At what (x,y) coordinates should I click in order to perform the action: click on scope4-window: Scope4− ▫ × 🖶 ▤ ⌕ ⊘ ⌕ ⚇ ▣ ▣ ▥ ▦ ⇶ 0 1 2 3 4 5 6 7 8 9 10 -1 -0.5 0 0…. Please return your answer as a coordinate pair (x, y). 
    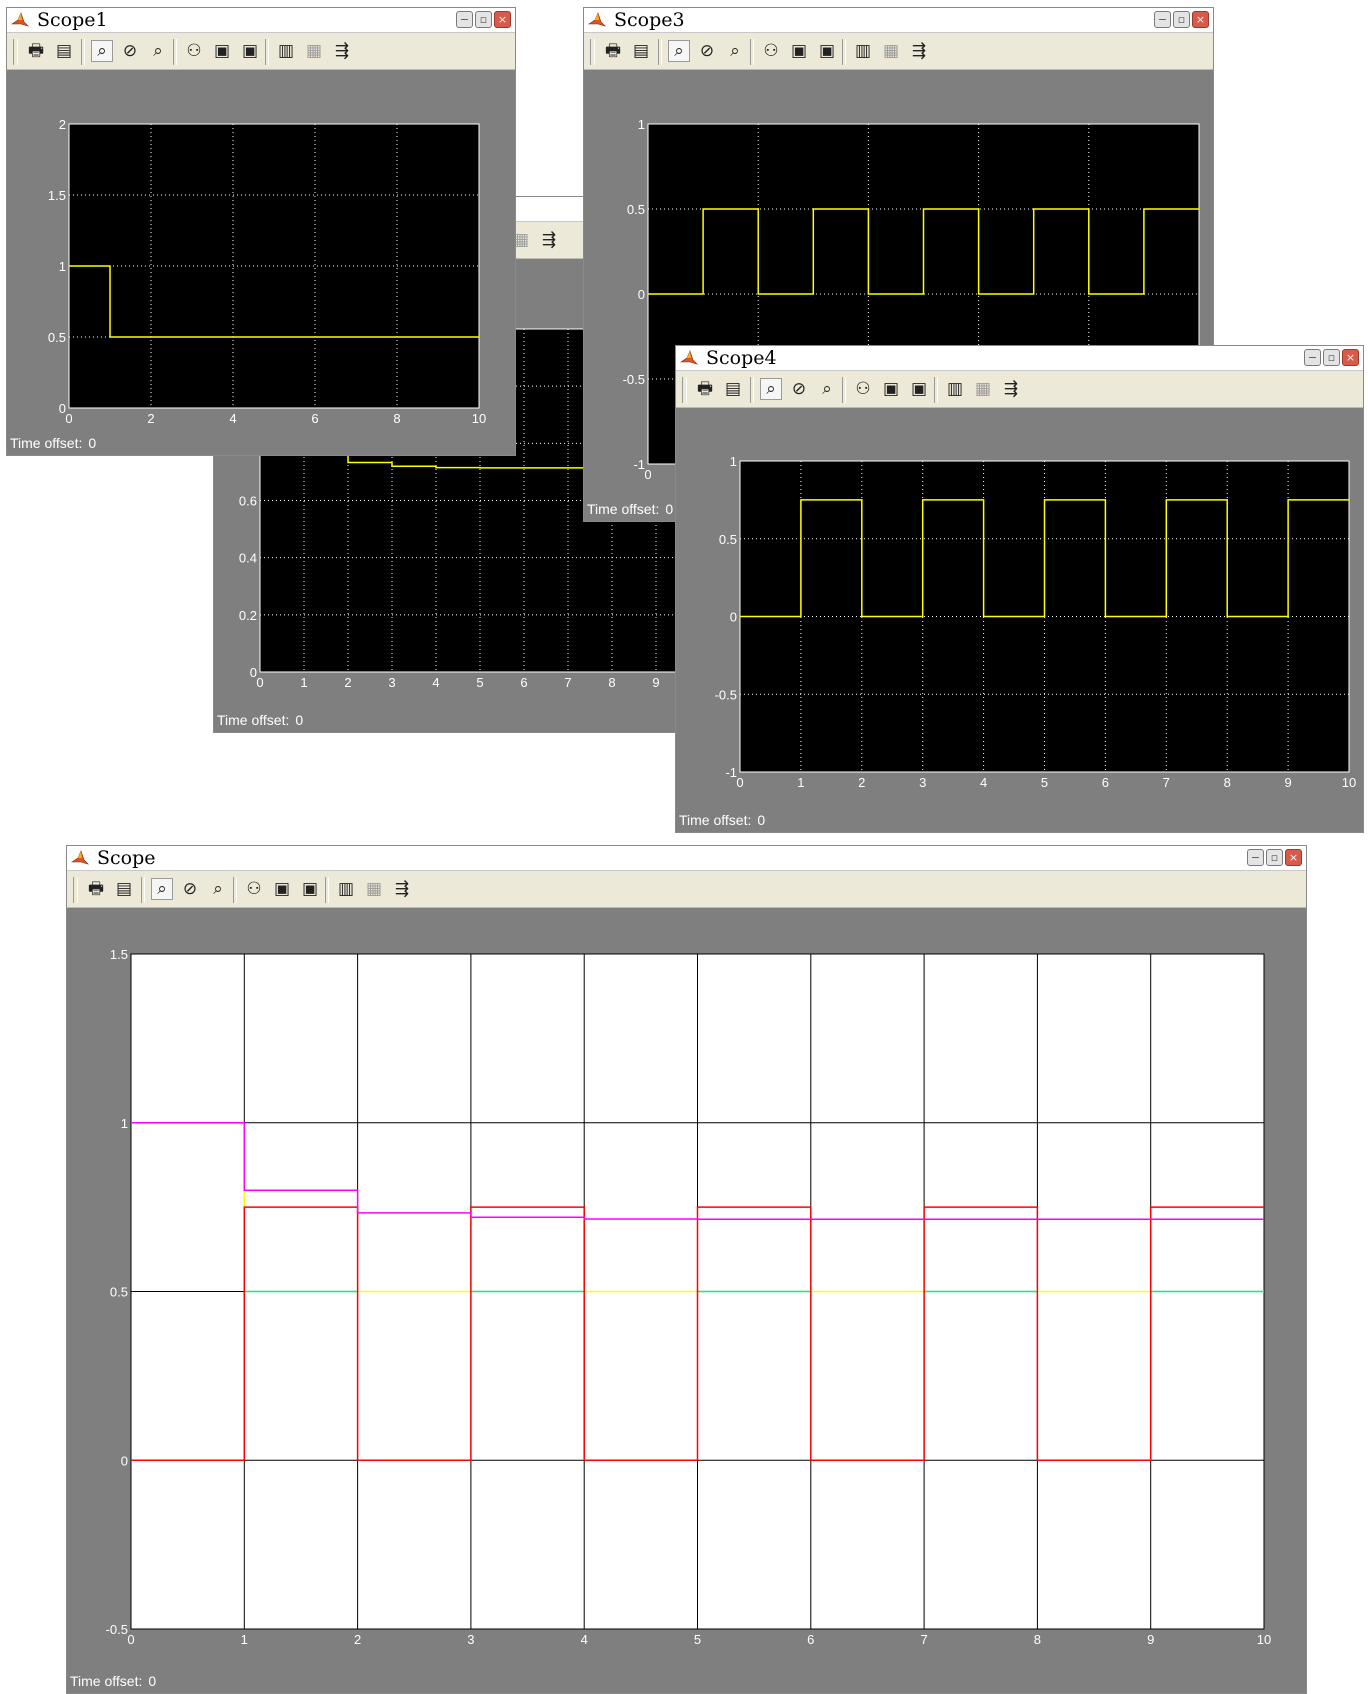
    Looking at the image, I should click on (1019, 589).